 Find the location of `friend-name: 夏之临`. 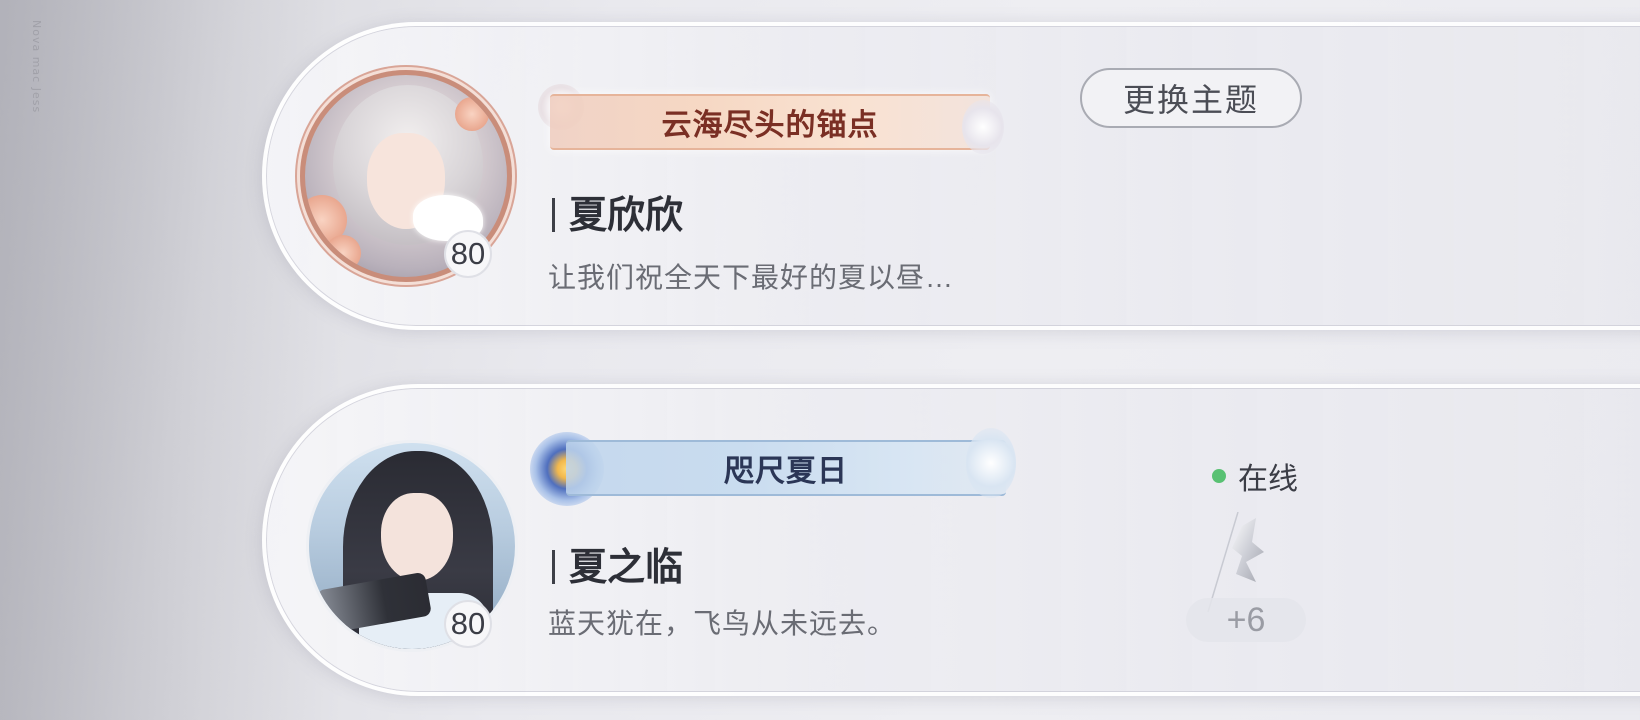

friend-name: 夏之临 is located at coordinates (617, 567).